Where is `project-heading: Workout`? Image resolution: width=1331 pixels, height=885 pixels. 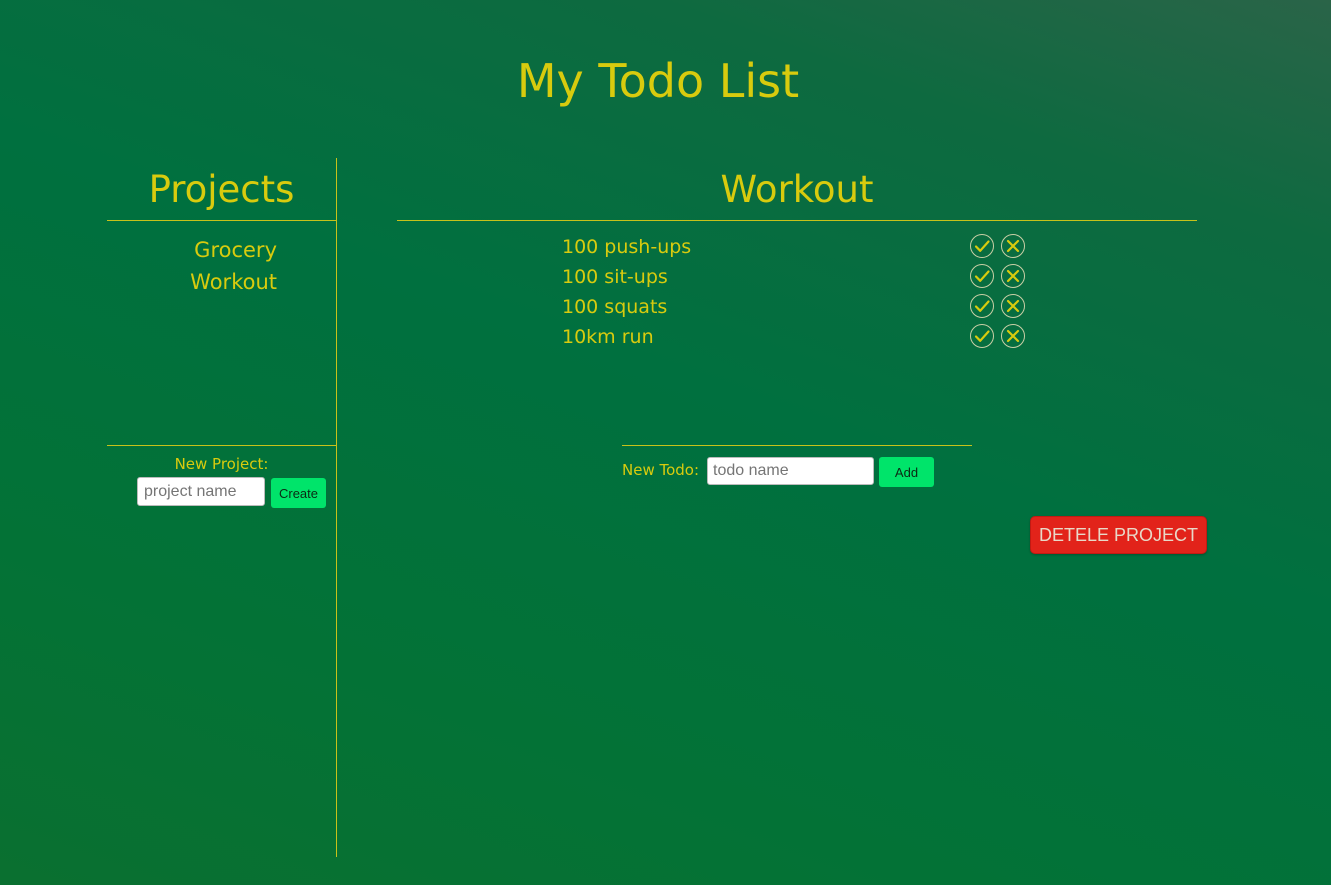
project-heading: Workout is located at coordinates (797, 189).